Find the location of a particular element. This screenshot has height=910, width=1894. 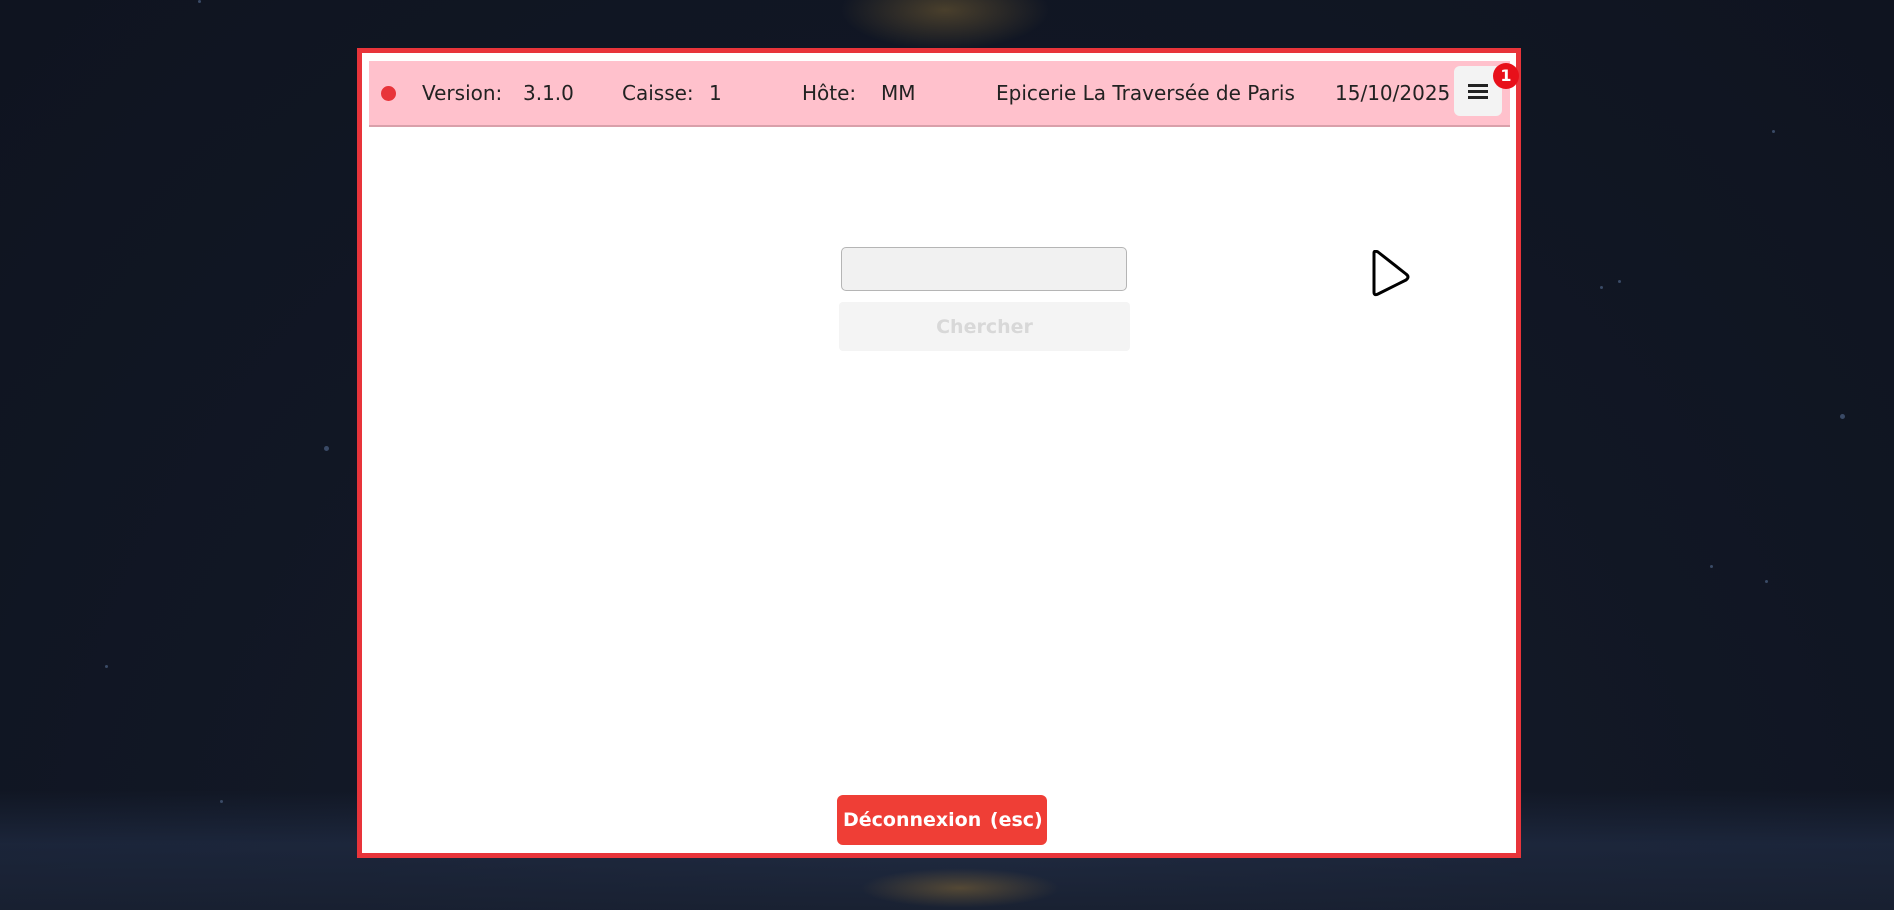

background-reflection is located at coordinates (960, 888).